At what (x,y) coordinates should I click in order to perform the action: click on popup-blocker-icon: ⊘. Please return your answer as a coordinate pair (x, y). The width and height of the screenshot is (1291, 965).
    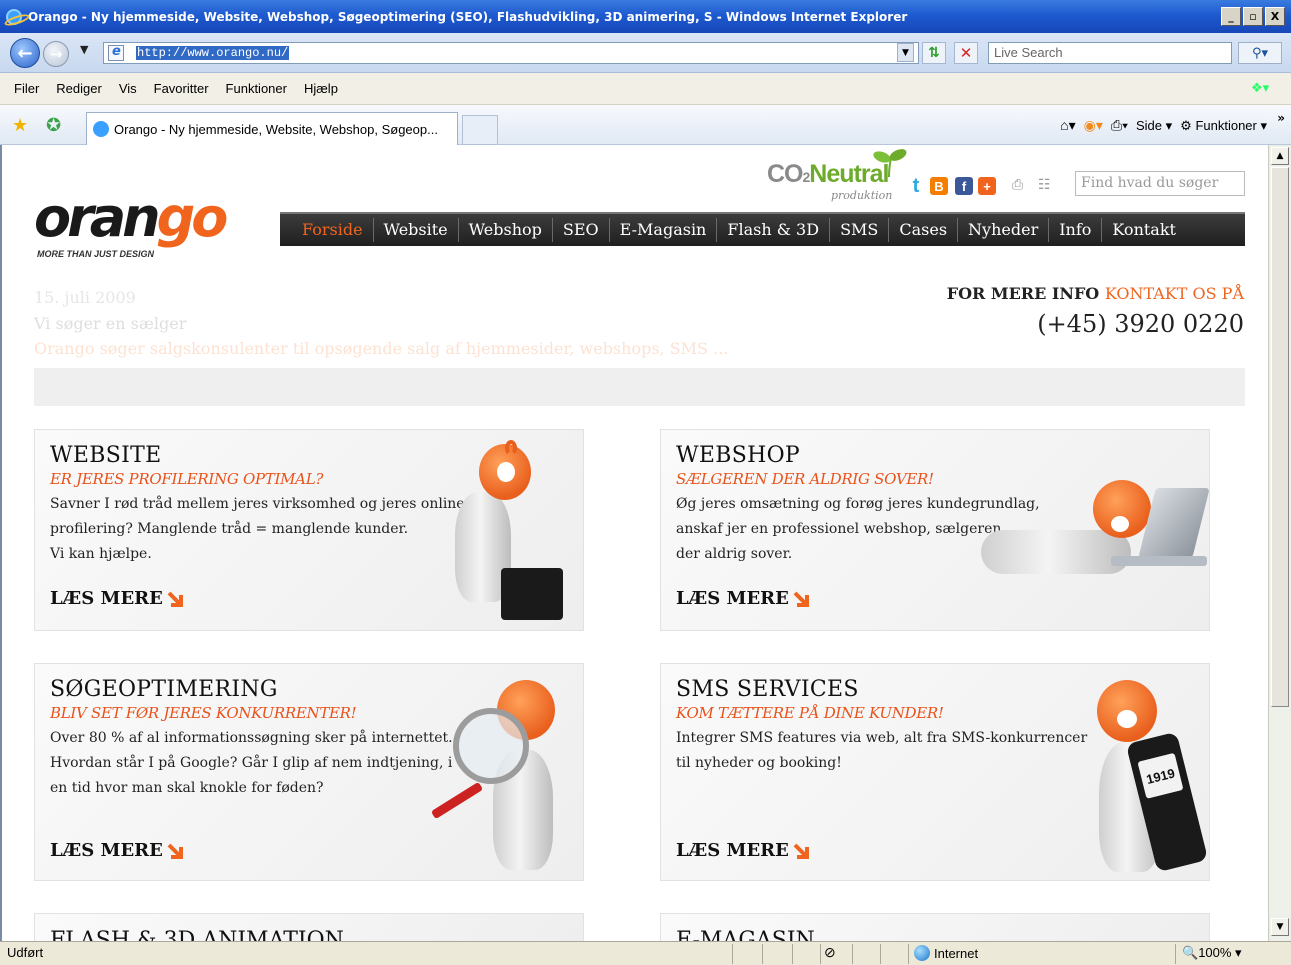
    Looking at the image, I should click on (830, 952).